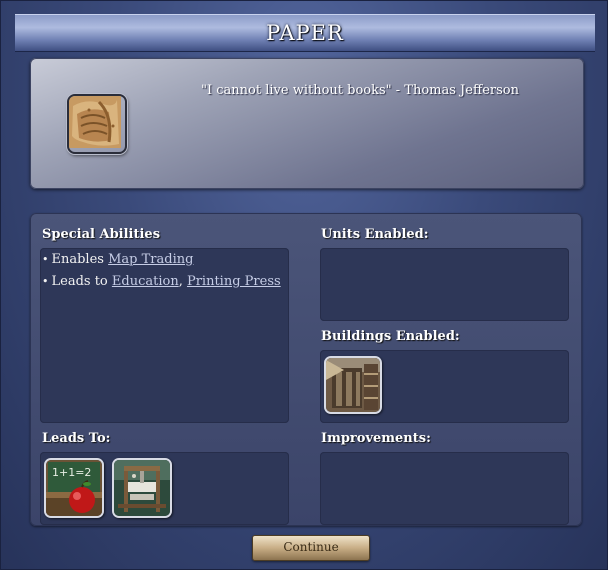  Describe the element at coordinates (390, 336) in the screenshot. I see `buildings-enabled-label: Buildings Enabled:` at that location.